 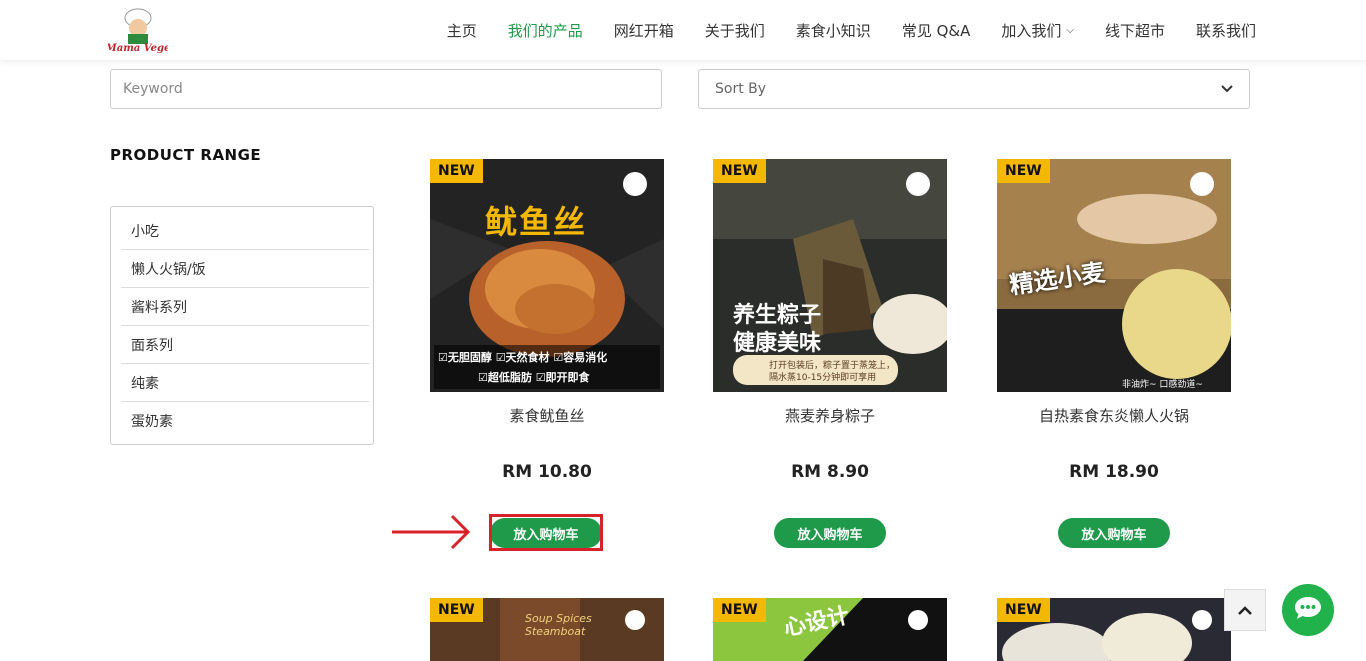 What do you see at coordinates (1135, 30) in the screenshot?
I see `nav-offline-stores: 线下超市` at bounding box center [1135, 30].